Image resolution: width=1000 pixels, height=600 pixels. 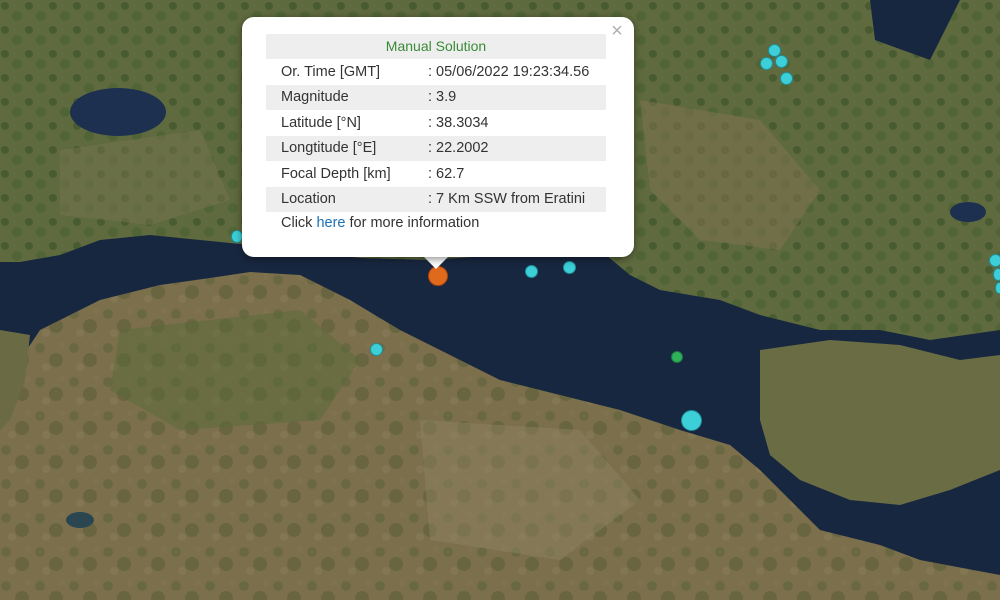 What do you see at coordinates (330, 223) in the screenshot?
I see `more-info-link: here` at bounding box center [330, 223].